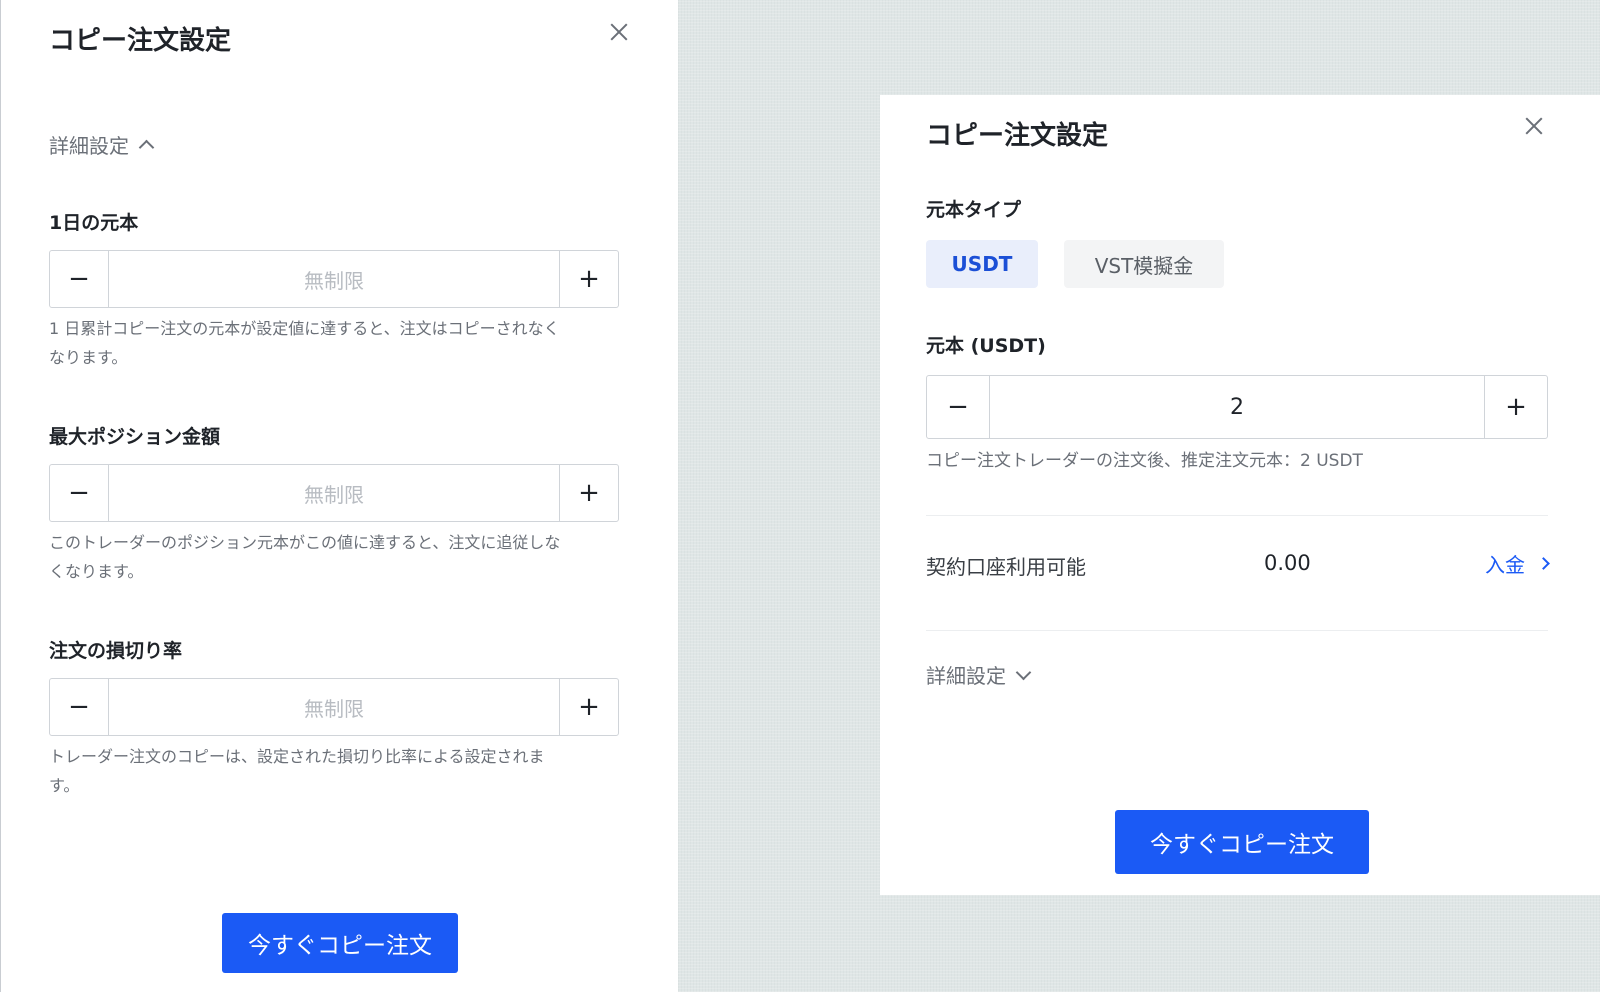 This screenshot has width=1600, height=992. Describe the element at coordinates (1144, 461) in the screenshot. I see `principal-hint: コピー注文トレーダーの注文後、推定注文元本：2 USDT` at that location.